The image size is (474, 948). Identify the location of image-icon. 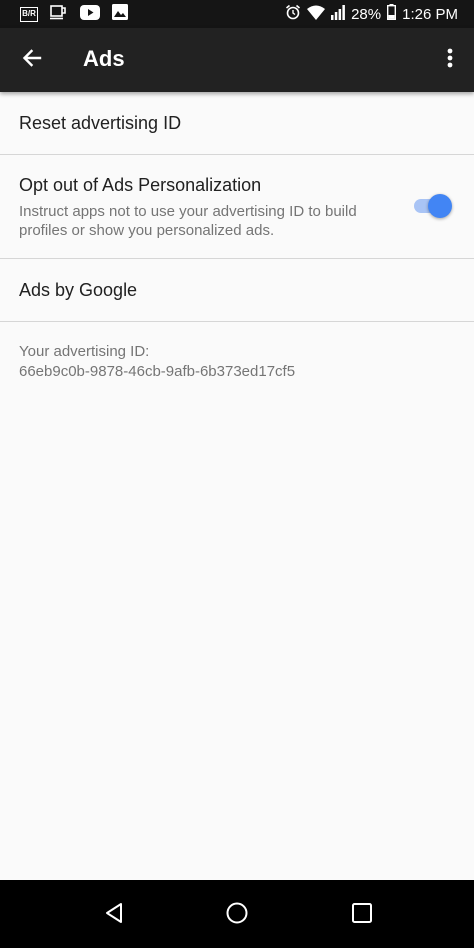
(120, 14).